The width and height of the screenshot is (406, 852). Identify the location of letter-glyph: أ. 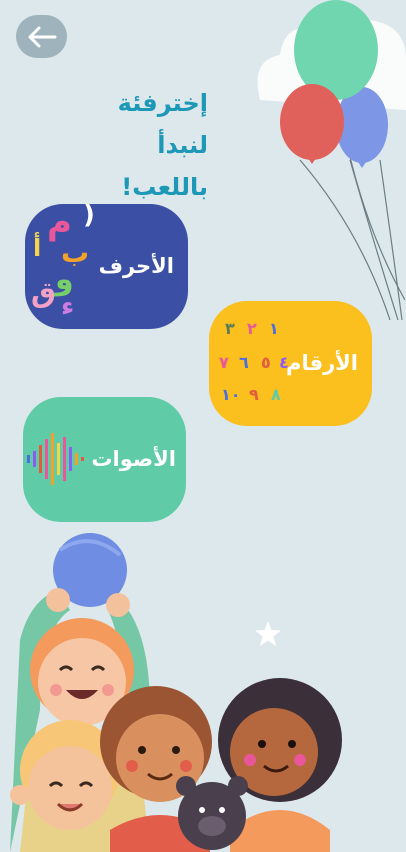
(37, 248).